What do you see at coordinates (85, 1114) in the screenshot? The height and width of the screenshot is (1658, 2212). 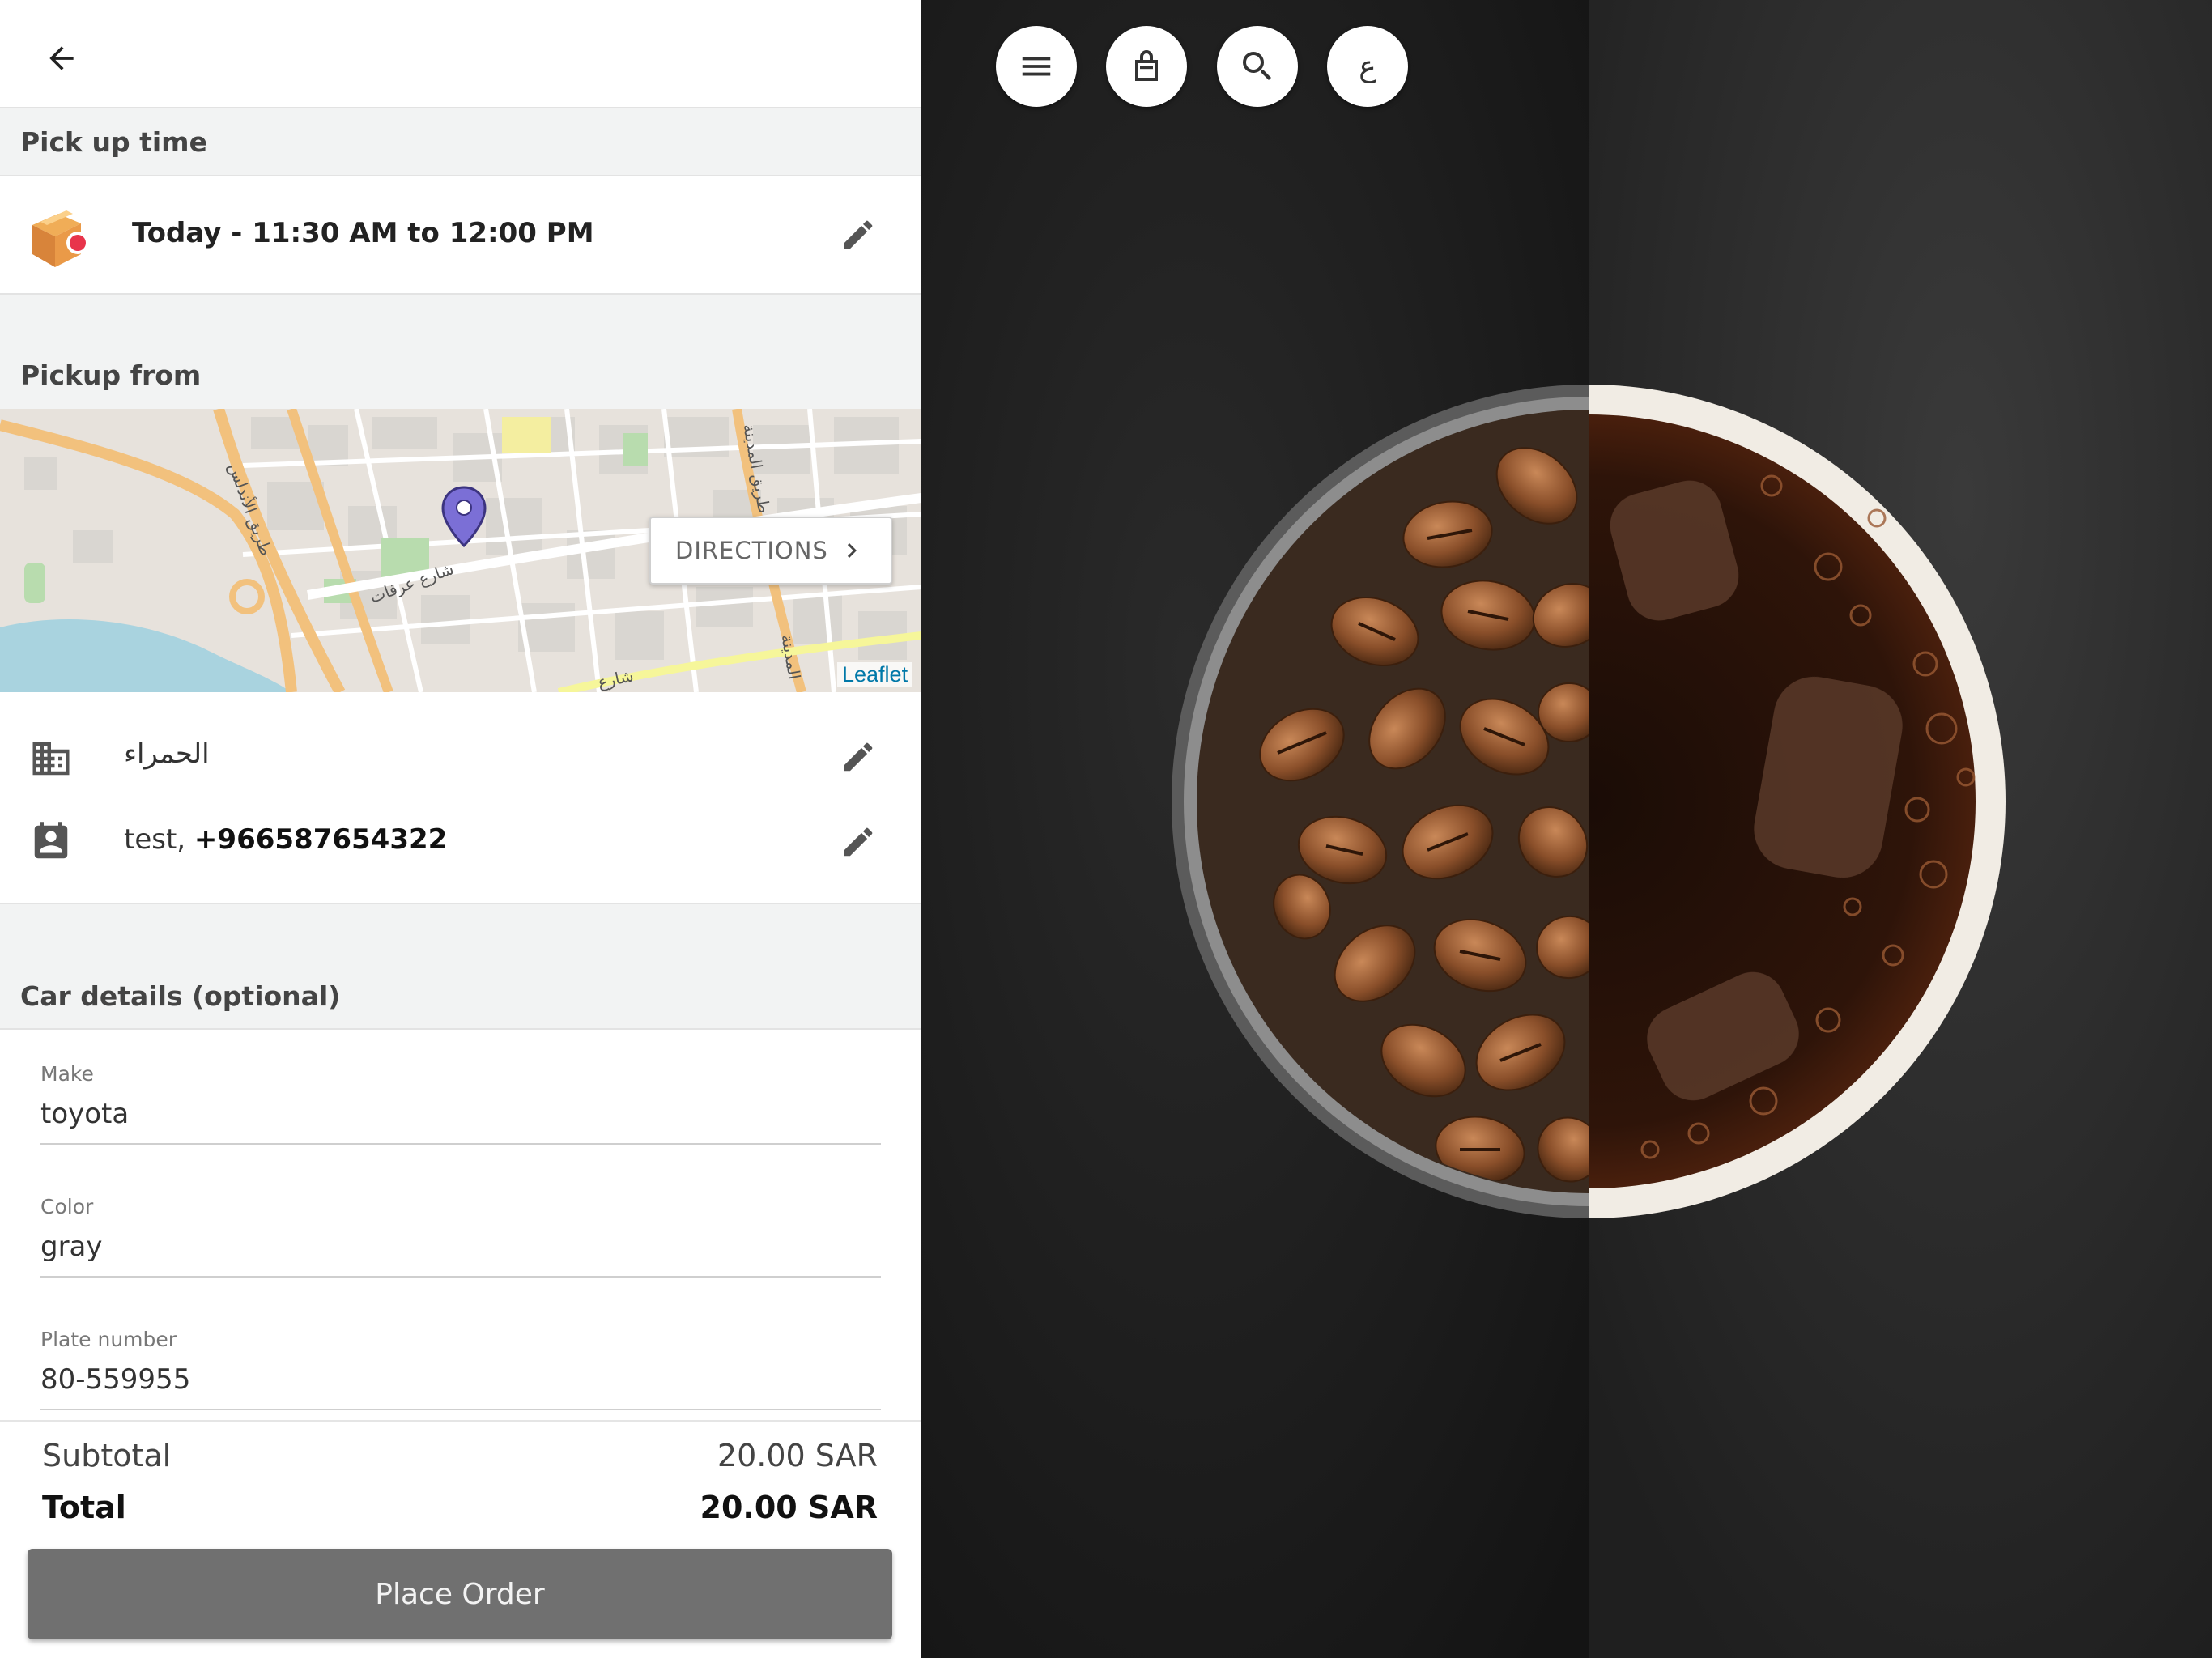 I see `make-input: toyota` at bounding box center [85, 1114].